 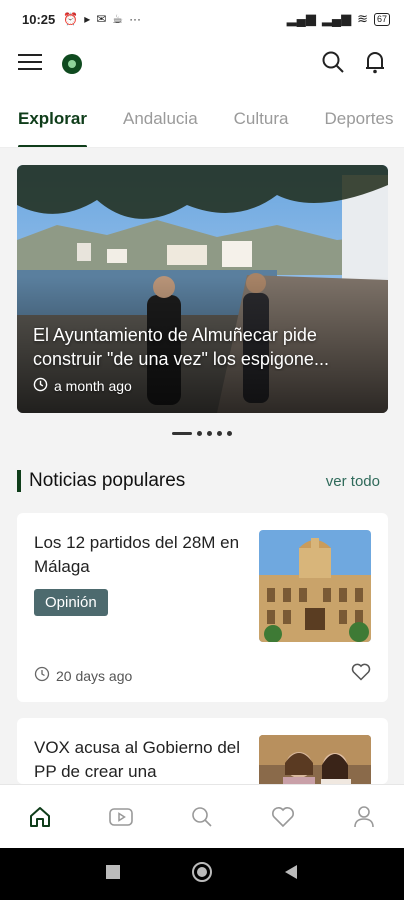 What do you see at coordinates (375, 64) in the screenshot?
I see `bell-icon` at bounding box center [375, 64].